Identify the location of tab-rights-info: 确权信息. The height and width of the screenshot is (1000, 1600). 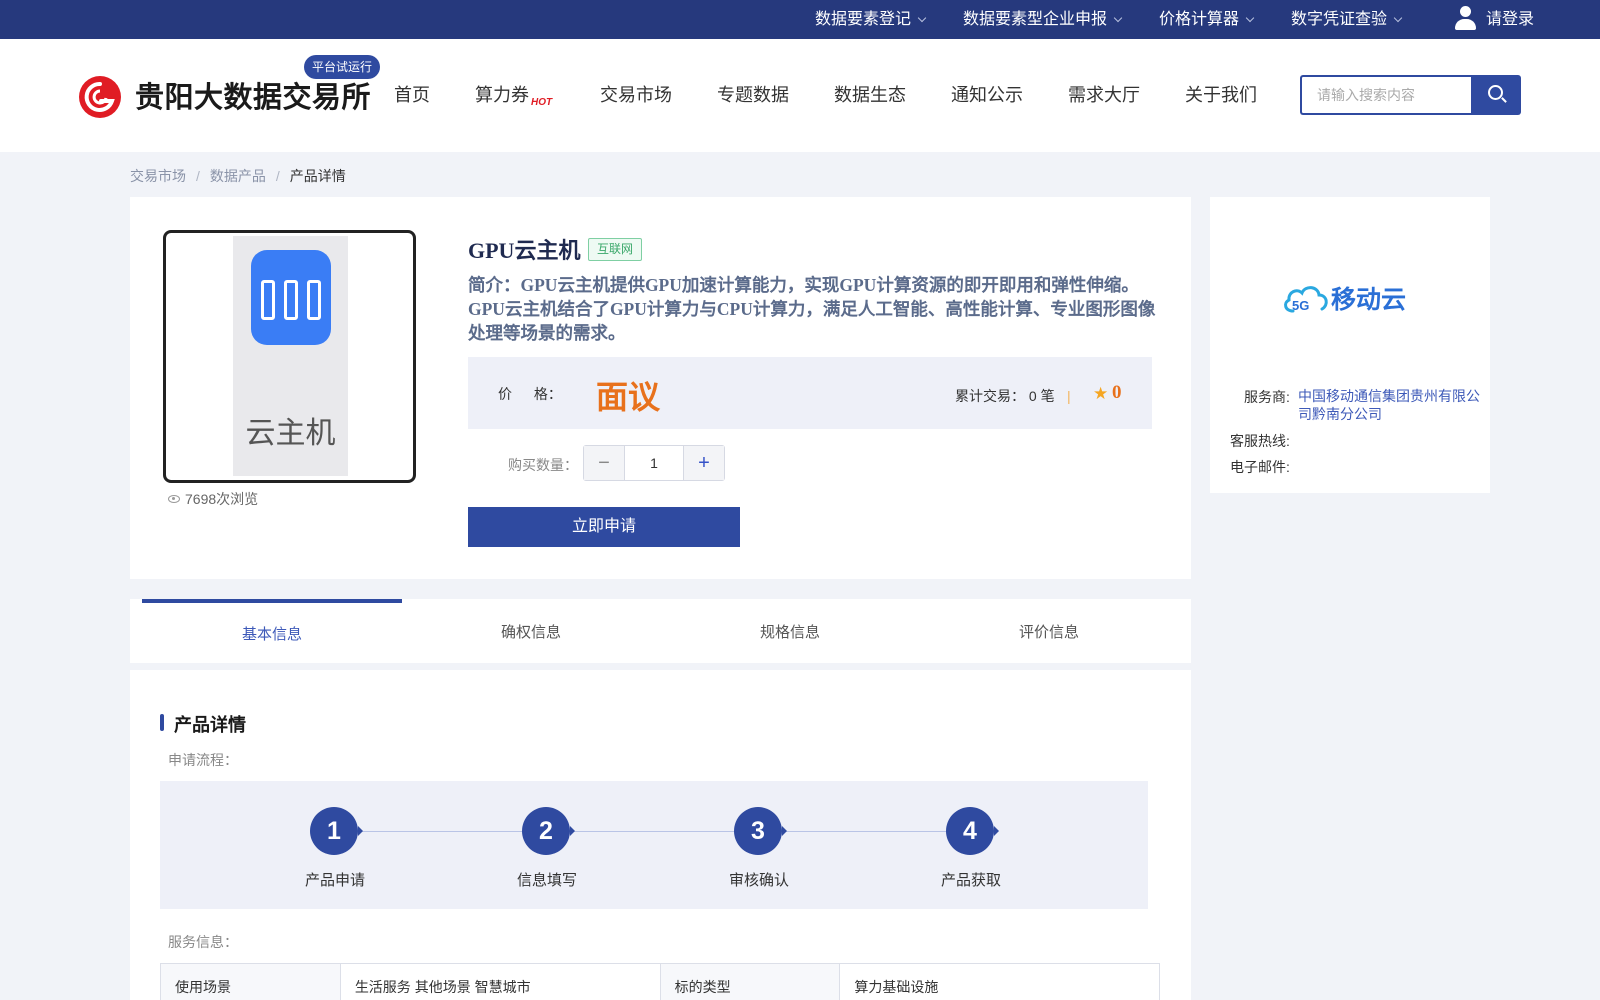
(531, 631).